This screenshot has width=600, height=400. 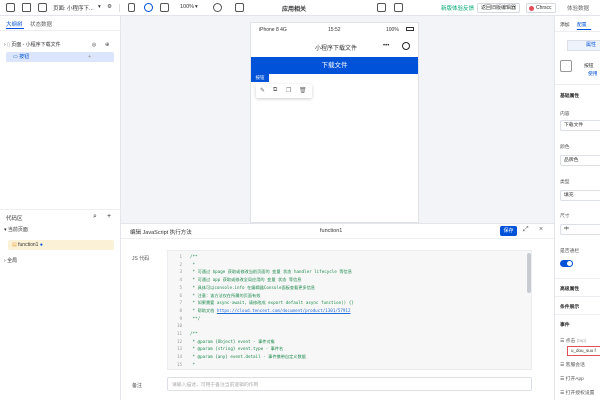 I want to click on add-icon: ⊕, so click(x=107, y=45).